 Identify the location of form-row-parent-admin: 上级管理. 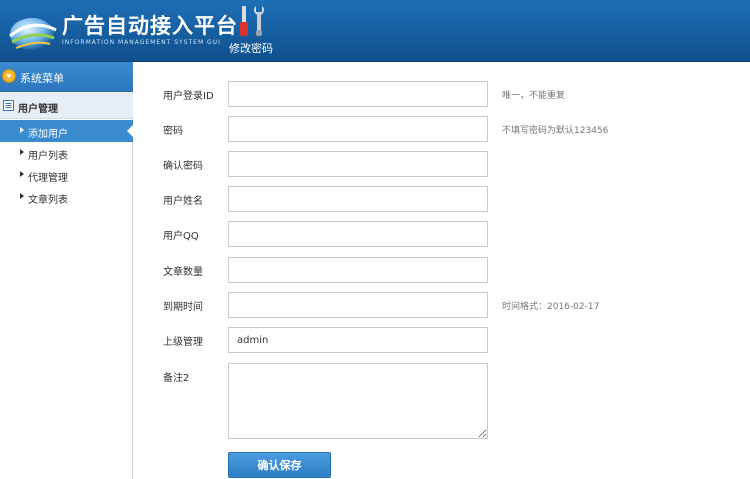
(443, 340).